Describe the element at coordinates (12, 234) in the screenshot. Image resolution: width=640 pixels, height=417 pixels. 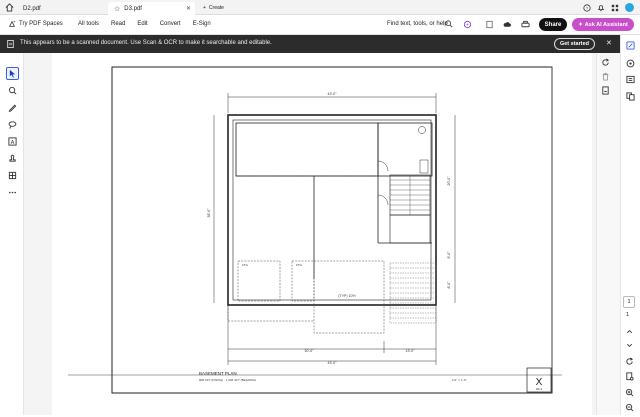
I see `left-toolbar: A` at that location.